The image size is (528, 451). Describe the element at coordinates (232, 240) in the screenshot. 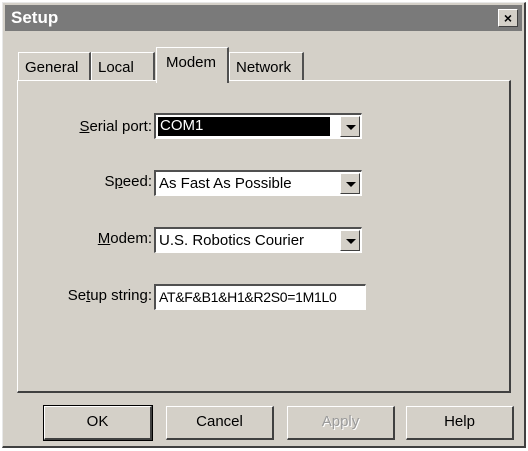

I see `modem-value: U.S. Robotics Courier` at that location.